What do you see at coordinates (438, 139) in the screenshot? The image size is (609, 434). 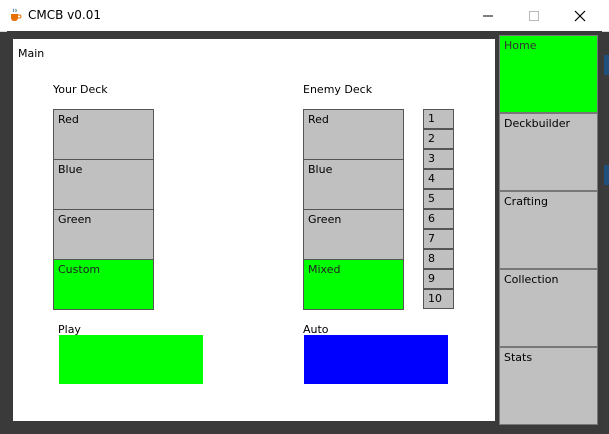 I see `level-button-2: 2` at bounding box center [438, 139].